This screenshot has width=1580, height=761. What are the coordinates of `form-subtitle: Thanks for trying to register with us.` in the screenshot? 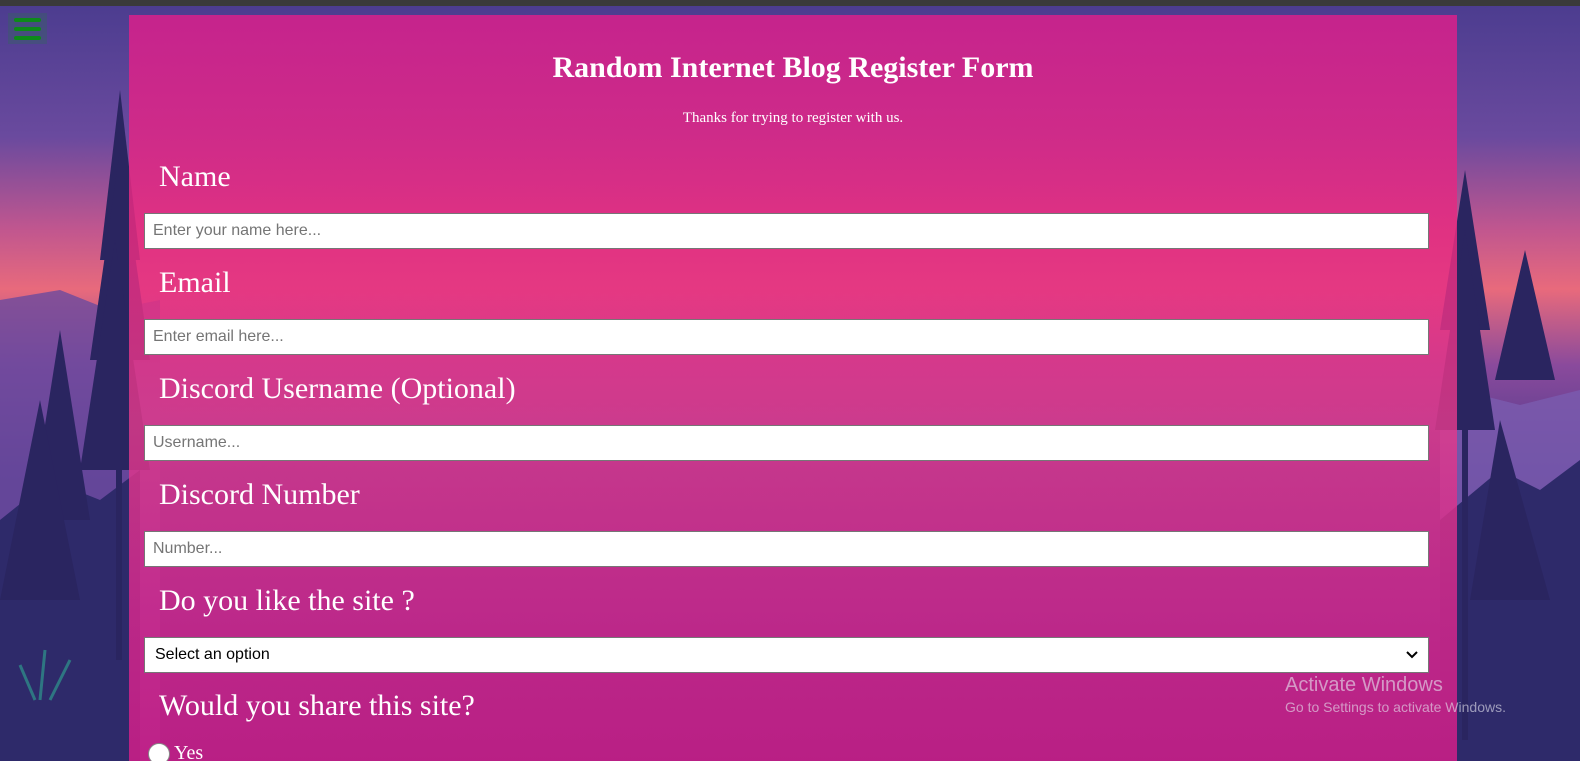 It's located at (793, 118).